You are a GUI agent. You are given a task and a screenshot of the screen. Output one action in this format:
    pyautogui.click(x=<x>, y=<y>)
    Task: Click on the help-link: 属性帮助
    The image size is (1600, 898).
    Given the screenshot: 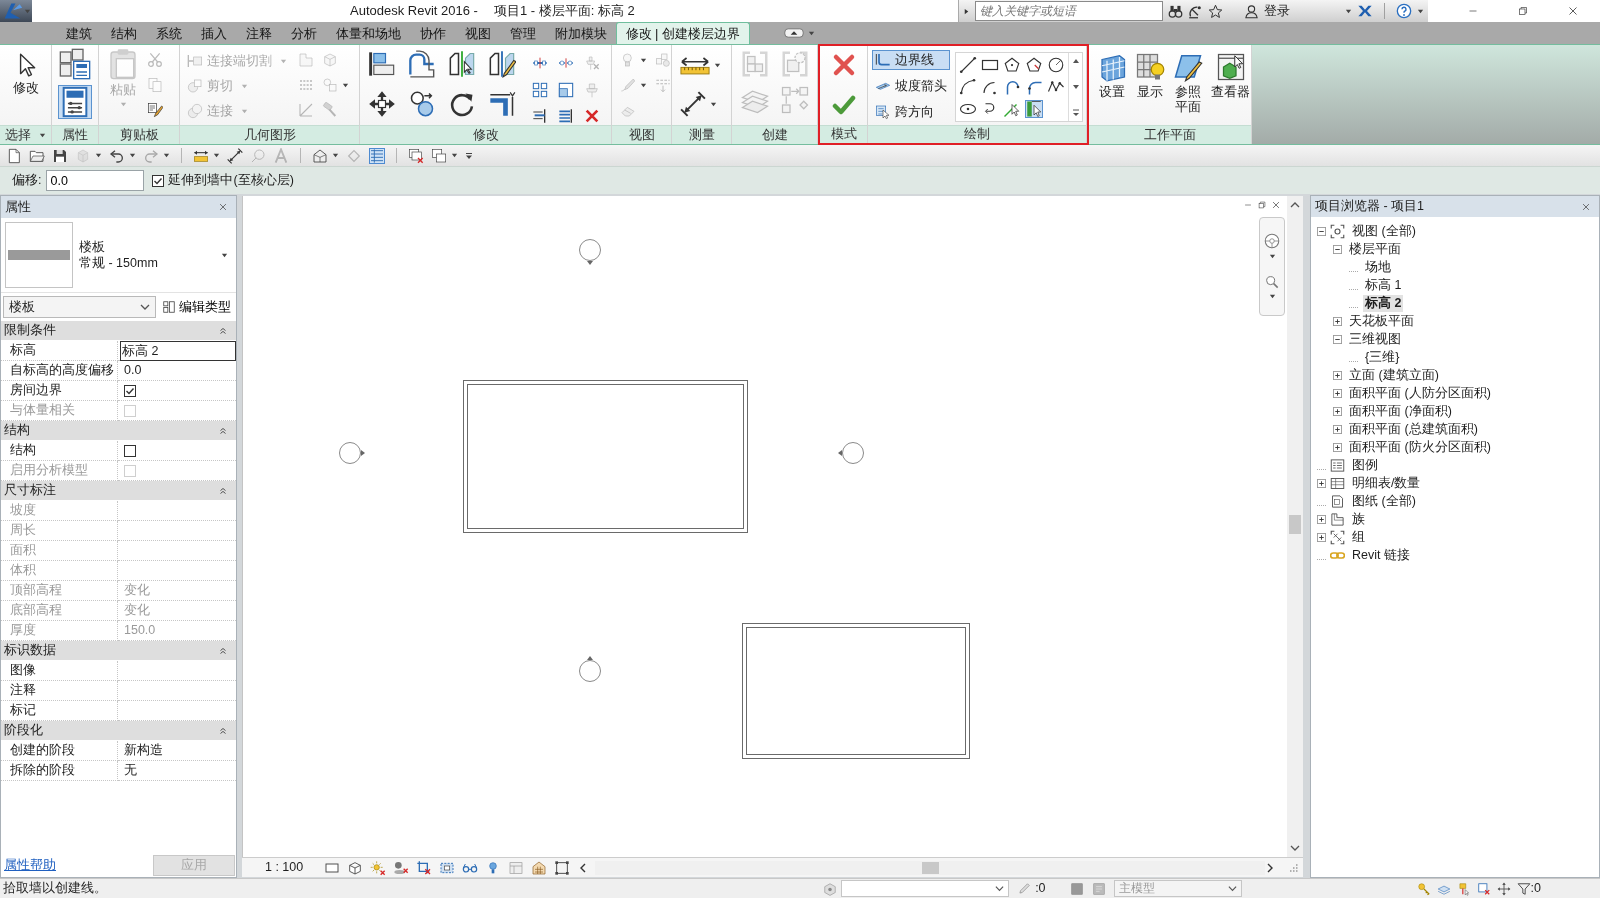 What is the action you would take?
    pyautogui.click(x=30, y=865)
    